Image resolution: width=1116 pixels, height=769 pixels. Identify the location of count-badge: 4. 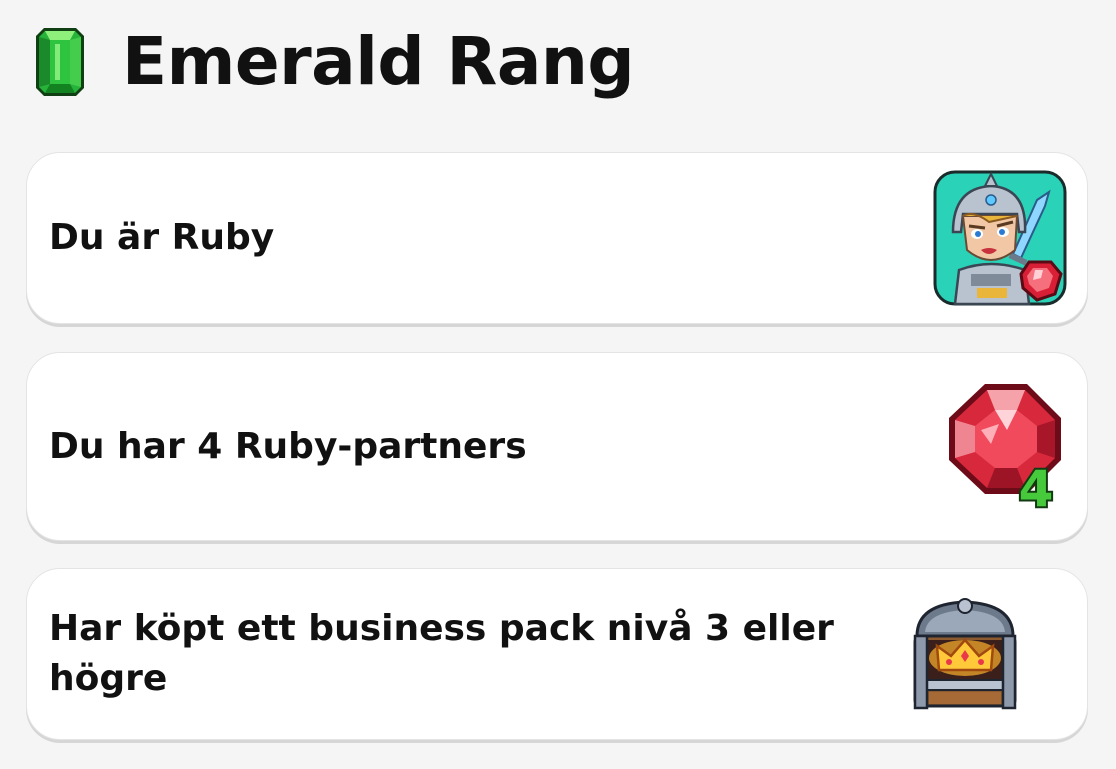
(1036, 486).